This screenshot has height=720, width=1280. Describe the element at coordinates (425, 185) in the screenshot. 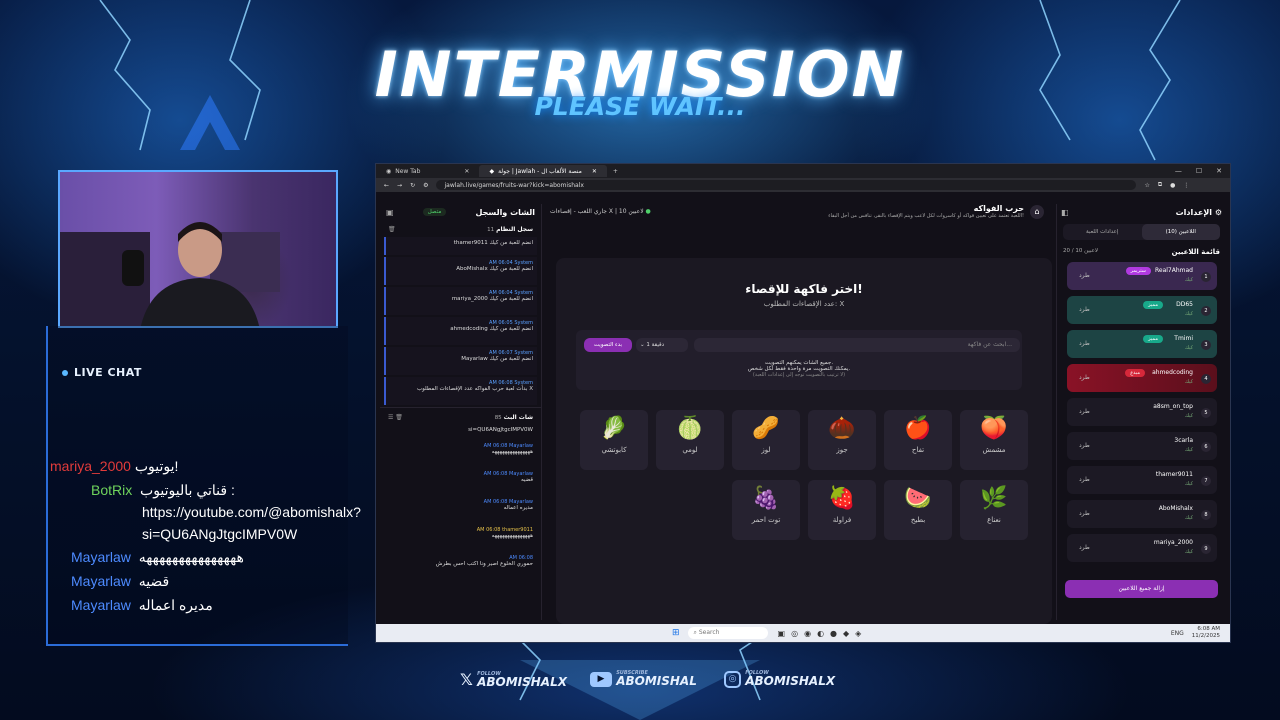

I see `site-info-icon: ⚙` at that location.